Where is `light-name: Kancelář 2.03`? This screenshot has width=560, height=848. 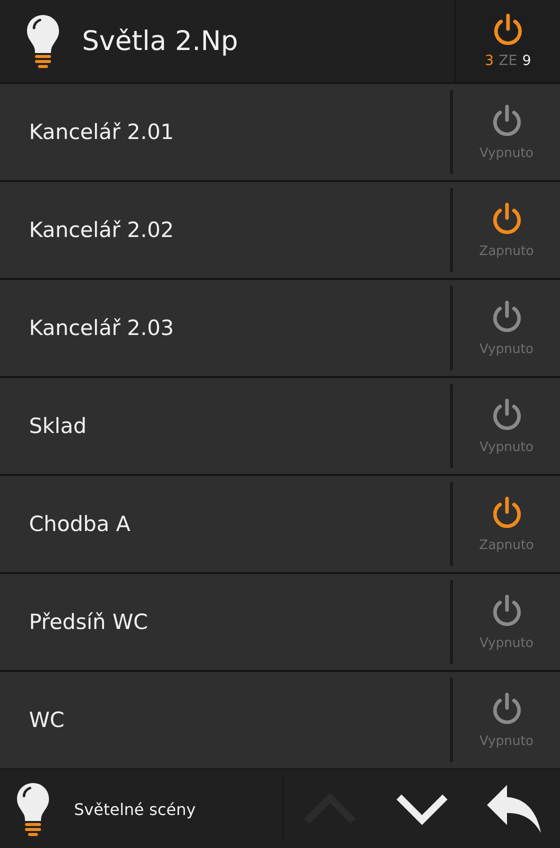
light-name: Kancelář 2.03 is located at coordinates (101, 328).